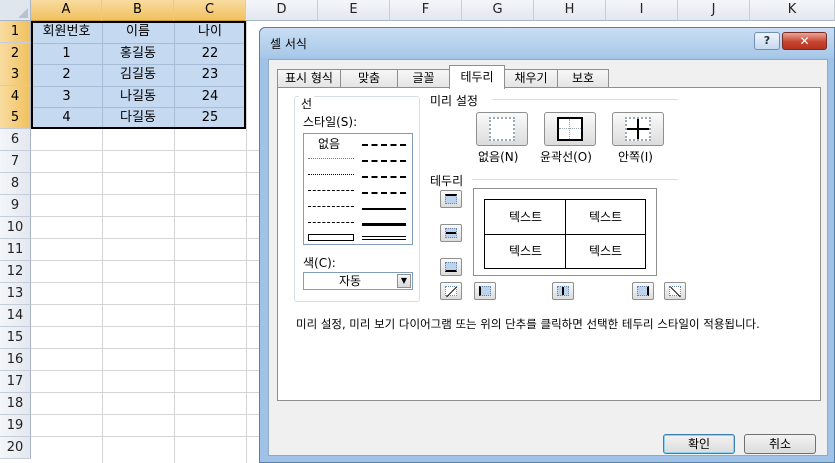 This screenshot has width=835, height=463. What do you see at coordinates (699, 444) in the screenshot?
I see `ok-button: 확인` at bounding box center [699, 444].